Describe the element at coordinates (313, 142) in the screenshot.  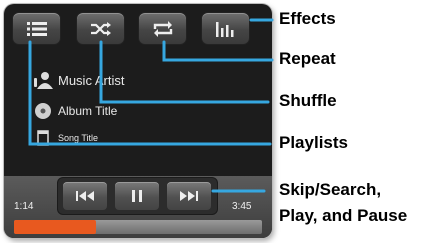
I see `playlists-callout: Playlists` at that location.